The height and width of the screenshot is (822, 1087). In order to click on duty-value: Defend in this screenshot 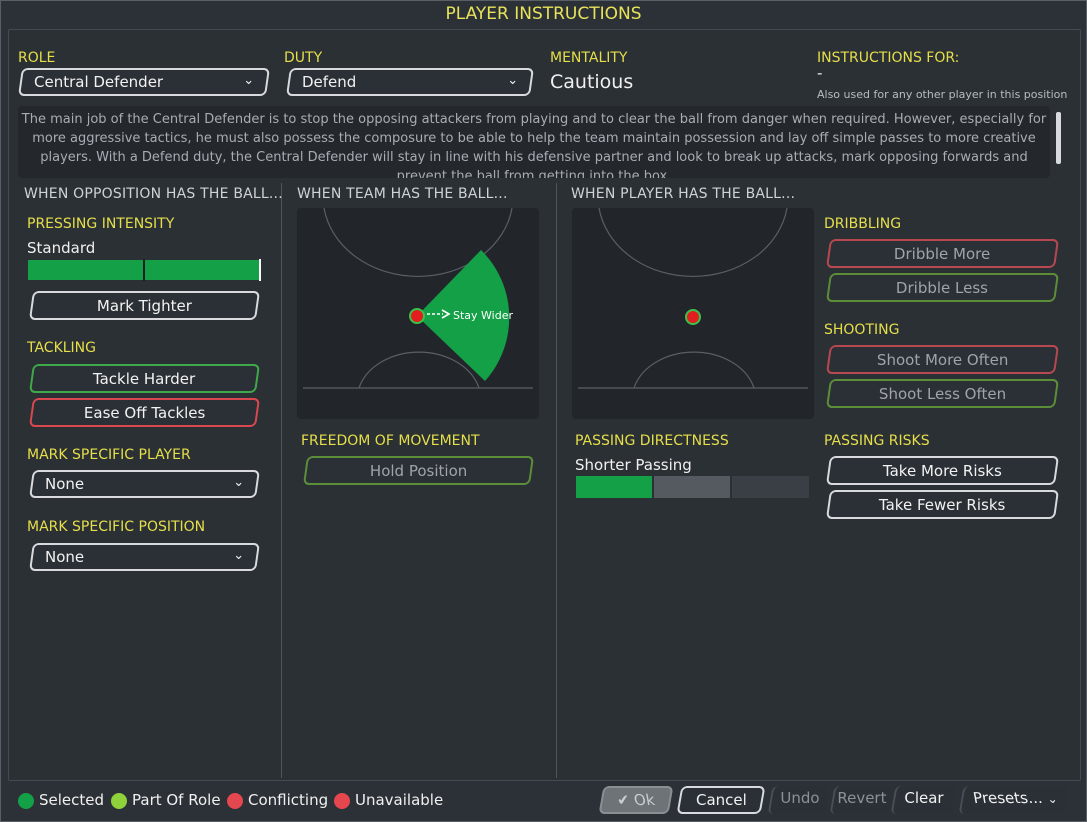, I will do `click(329, 82)`.